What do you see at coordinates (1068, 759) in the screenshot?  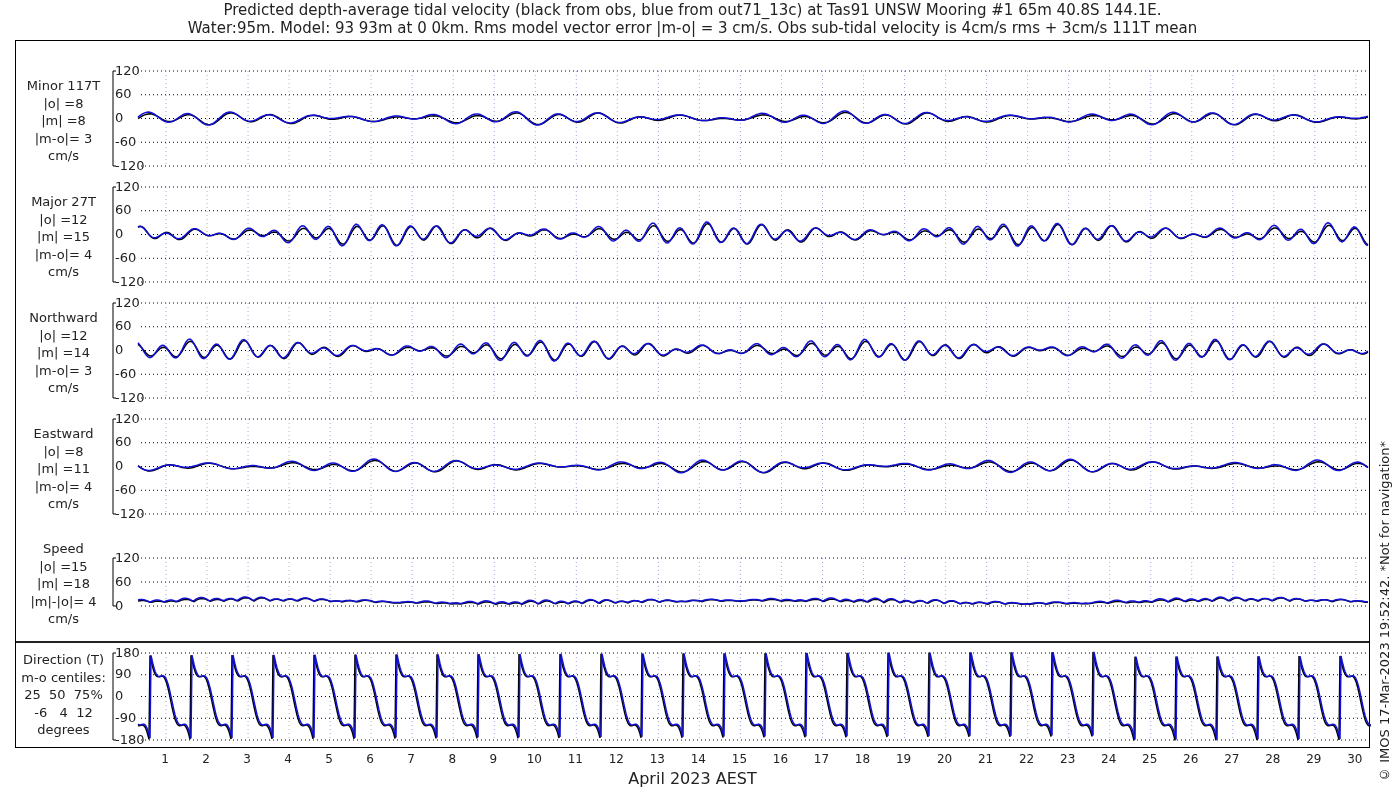 I see `axis-tick-label: 23` at bounding box center [1068, 759].